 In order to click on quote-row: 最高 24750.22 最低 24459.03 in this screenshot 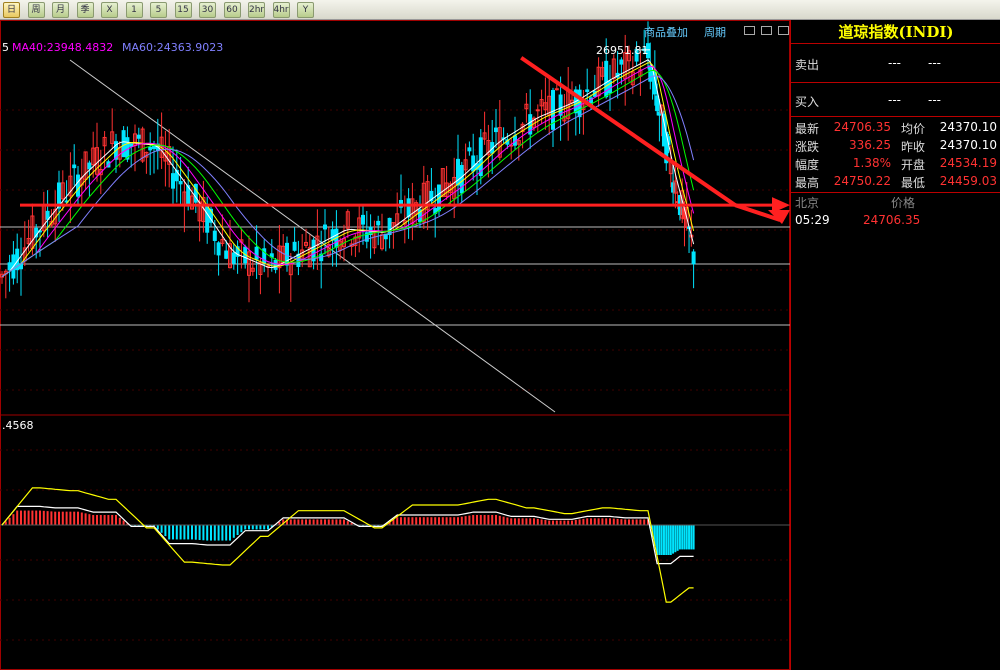, I will do `click(895, 183)`.